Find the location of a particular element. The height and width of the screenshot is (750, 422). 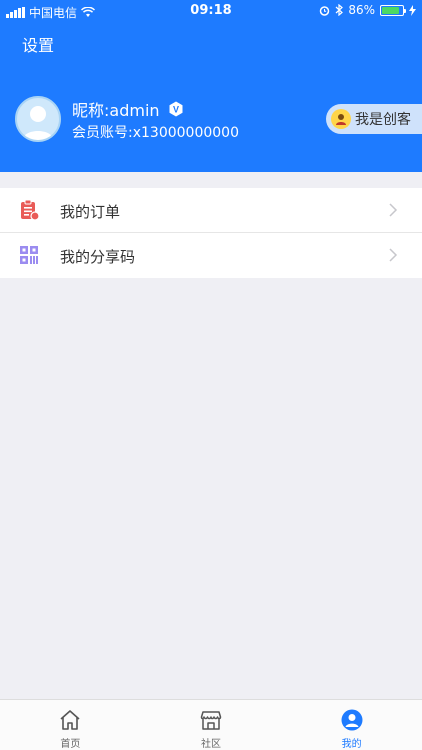

creator-button: 我是创客 is located at coordinates (374, 119).